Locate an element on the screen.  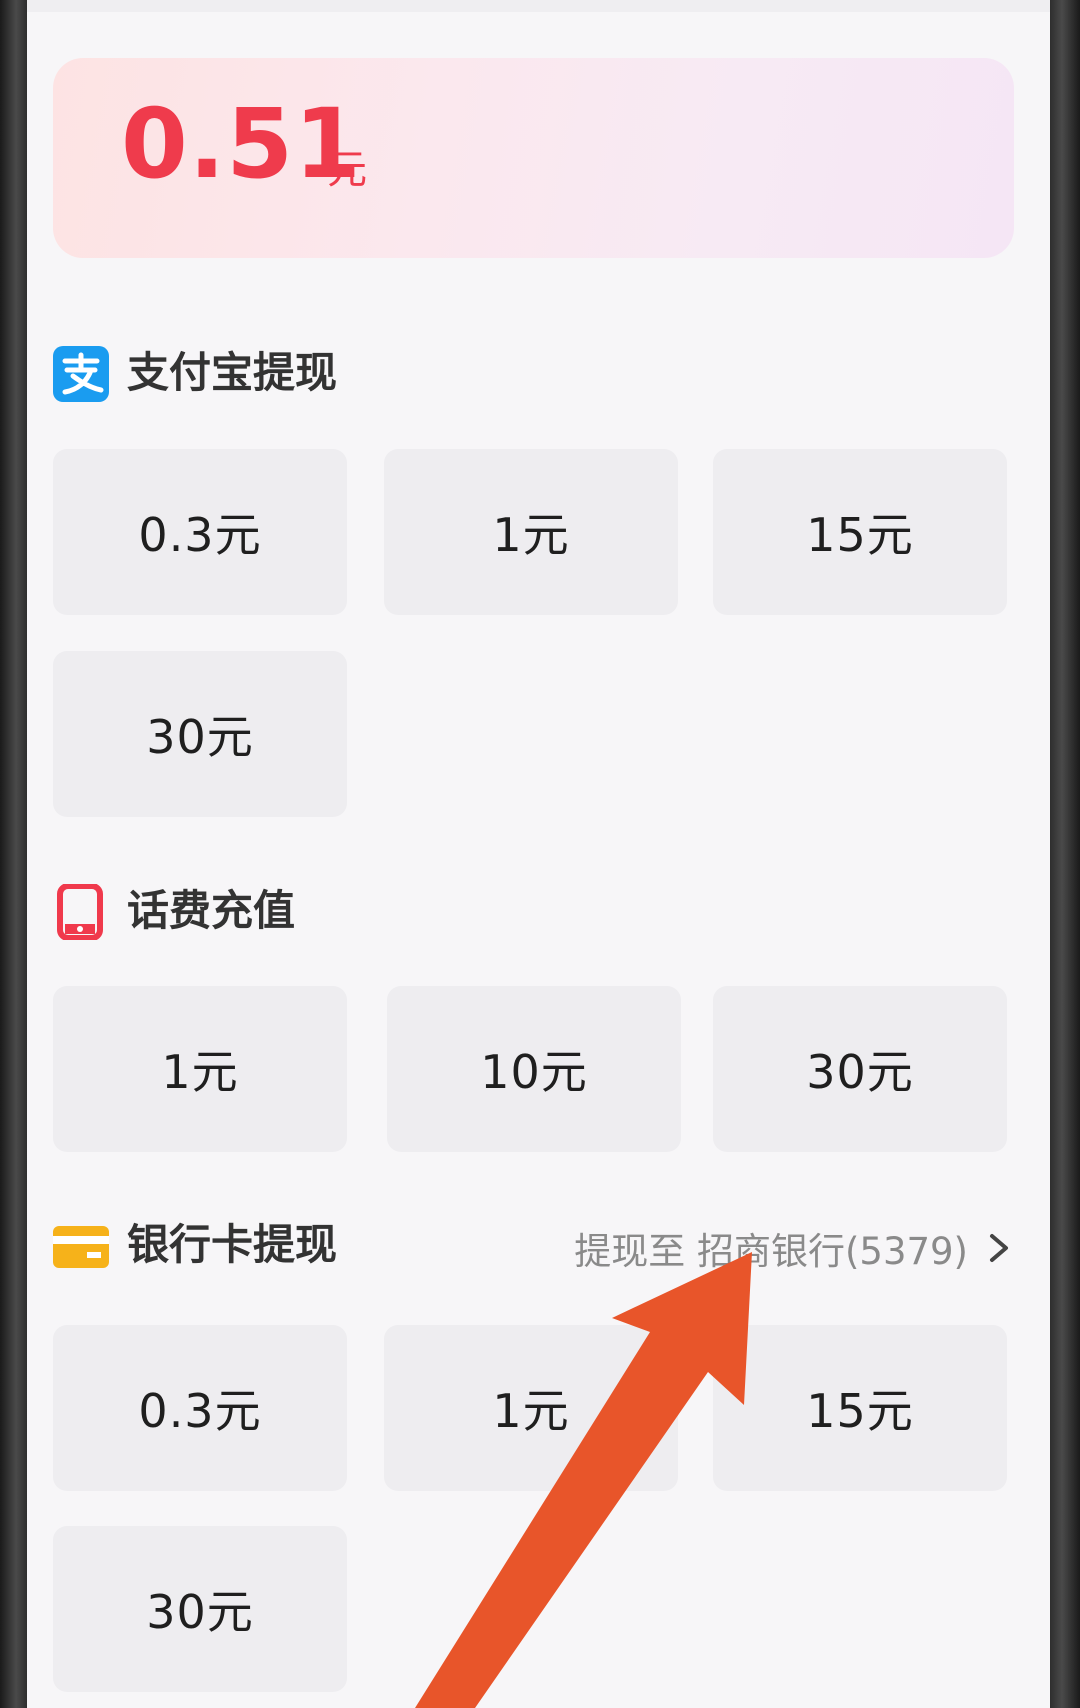
chevron-right-icon is located at coordinates (999, 1248).